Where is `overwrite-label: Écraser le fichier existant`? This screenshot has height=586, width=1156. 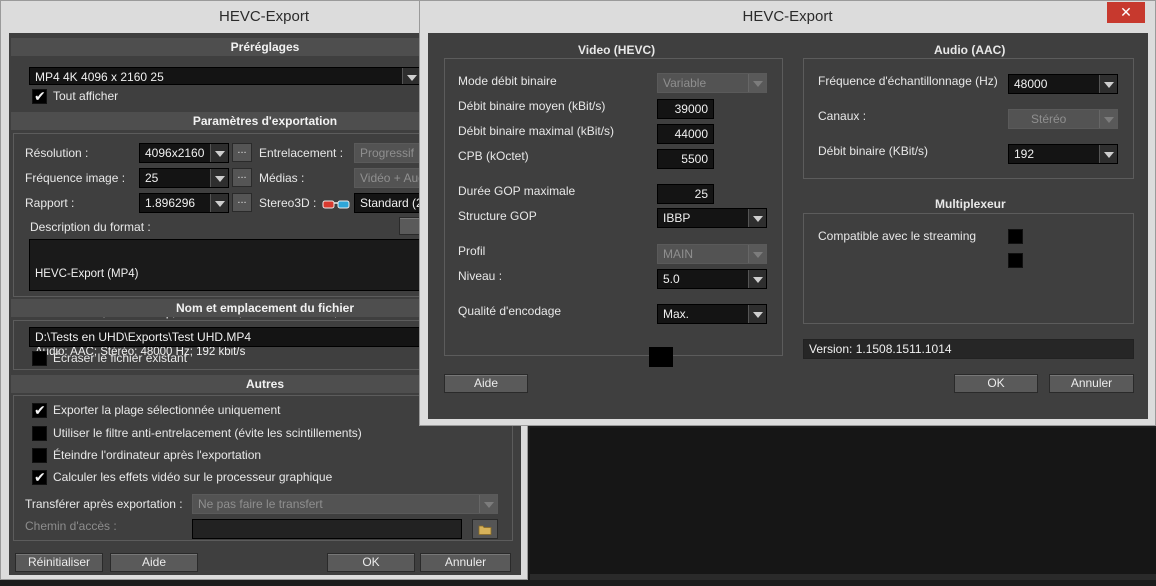
overwrite-label: Écraser le fichier existant is located at coordinates (120, 358).